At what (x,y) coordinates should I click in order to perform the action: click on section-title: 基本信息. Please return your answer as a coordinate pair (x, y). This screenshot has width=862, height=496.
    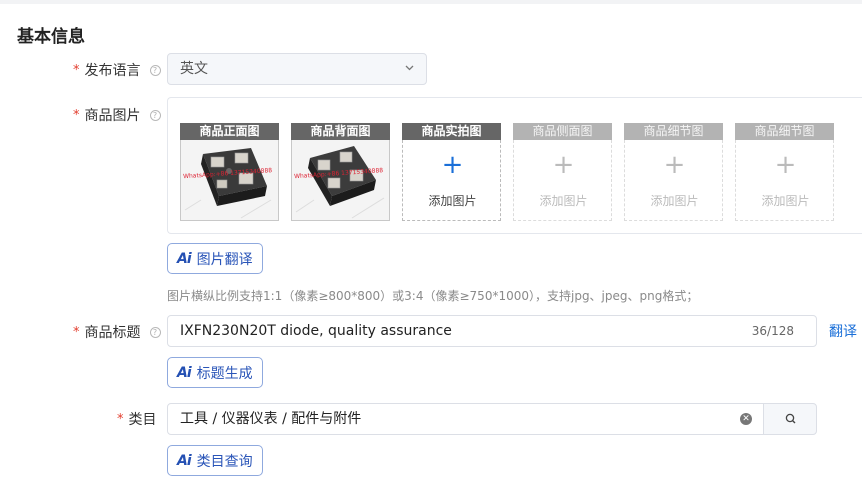
    Looking at the image, I should click on (51, 37).